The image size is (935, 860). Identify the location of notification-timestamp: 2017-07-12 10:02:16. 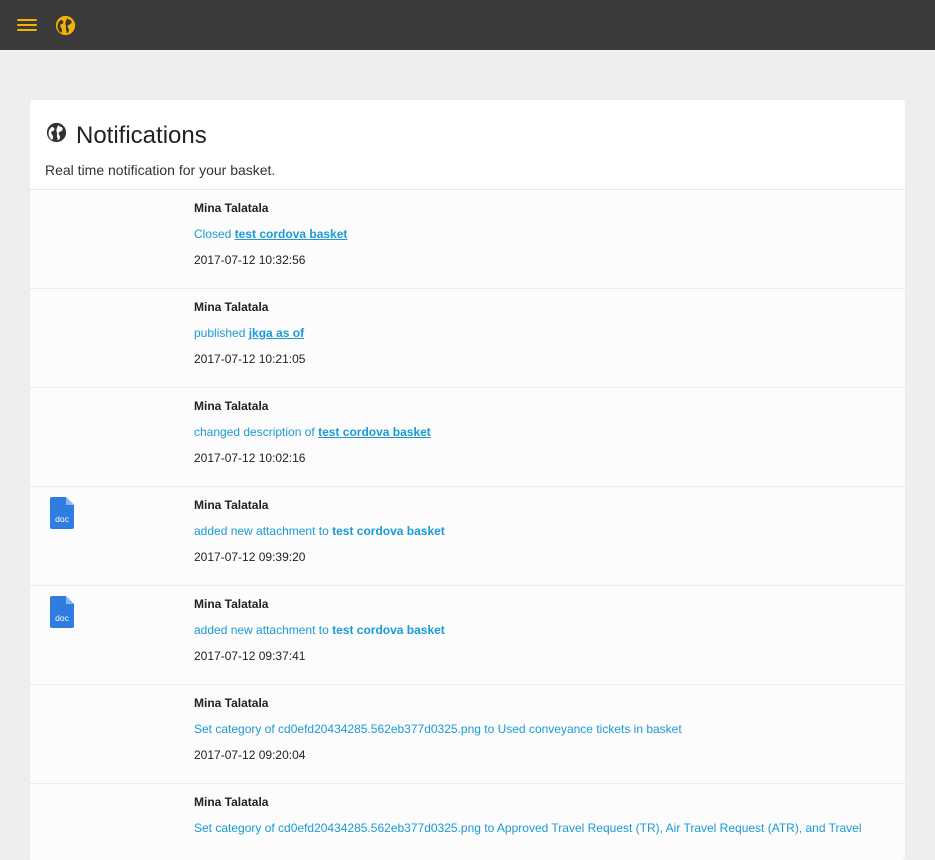
(250, 458).